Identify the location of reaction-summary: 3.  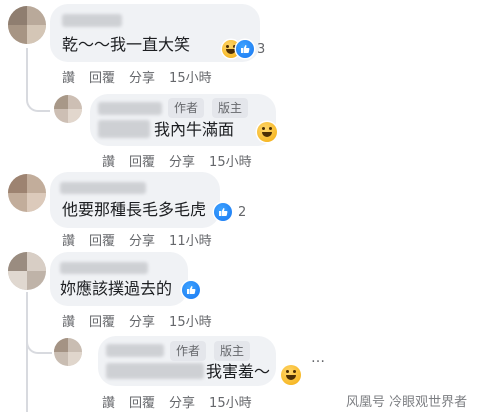
(243, 49).